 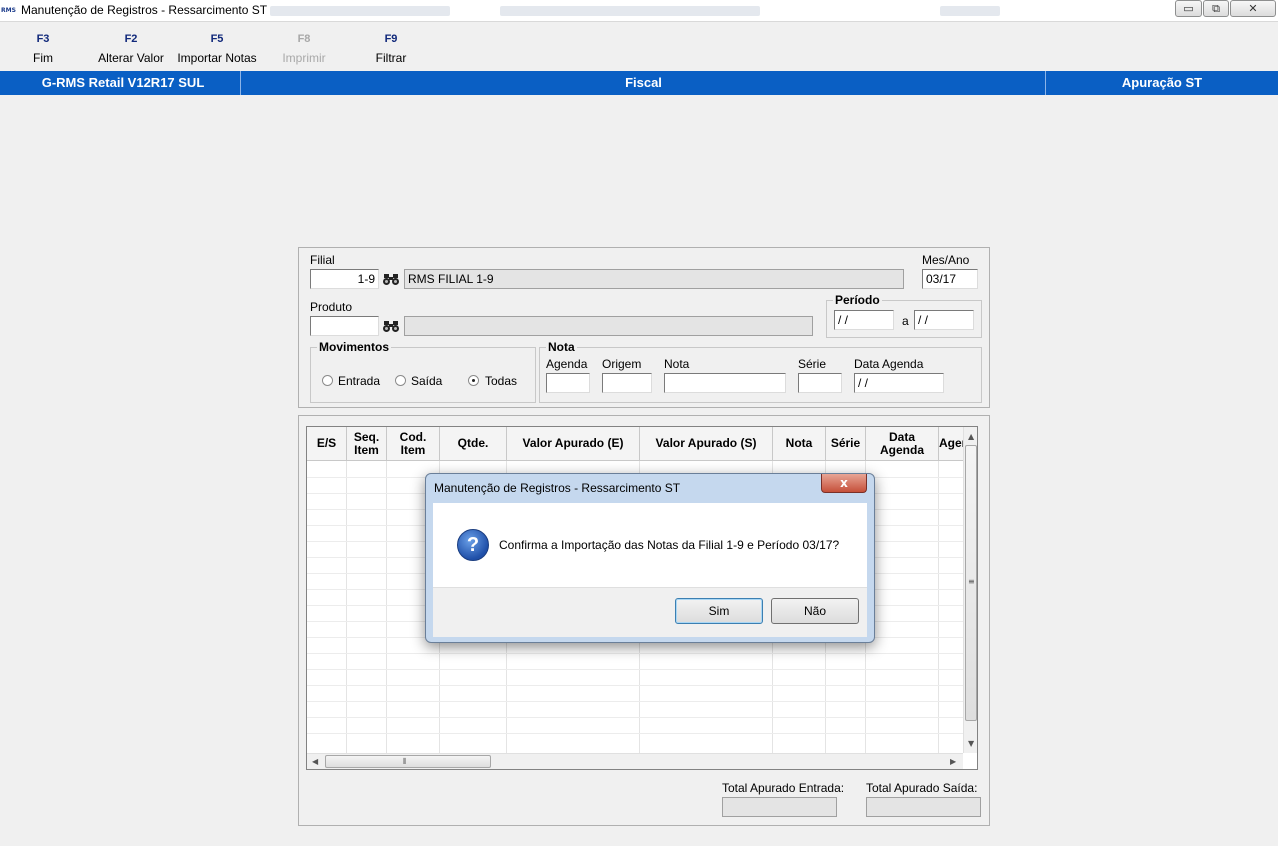 What do you see at coordinates (635, 761) in the screenshot?
I see `horizontal-scrollbar: ◀ ⦀ ▶` at bounding box center [635, 761].